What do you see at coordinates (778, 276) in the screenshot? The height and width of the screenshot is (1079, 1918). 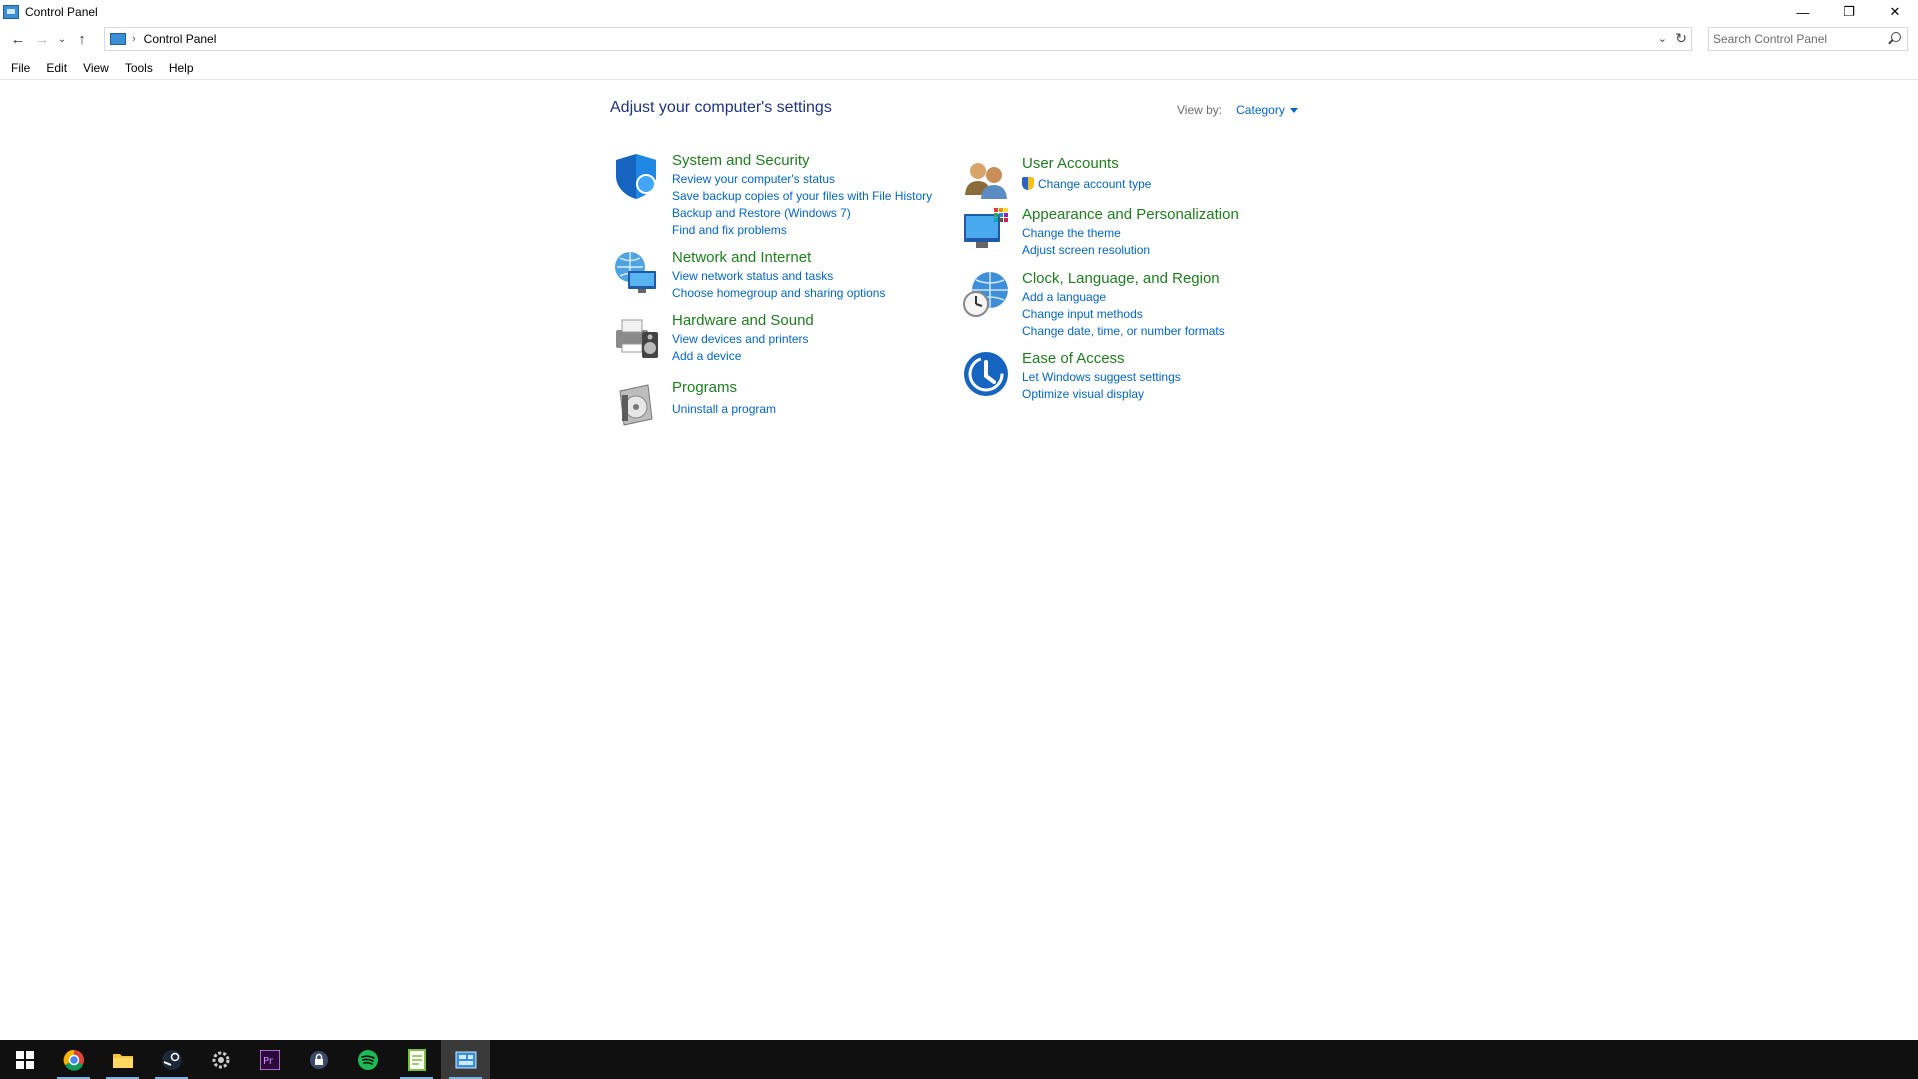 I see `link-network-status: View network status and tasks` at bounding box center [778, 276].